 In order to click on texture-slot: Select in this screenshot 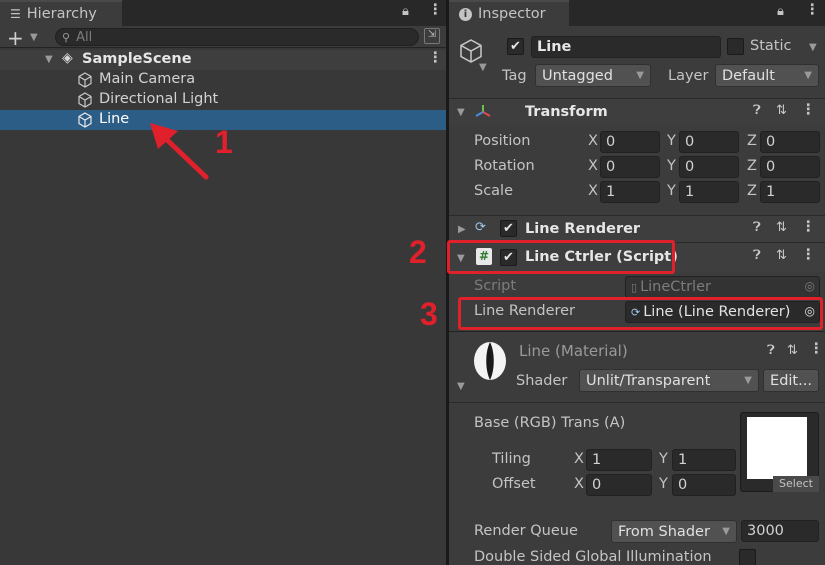, I will do `click(779, 452)`.